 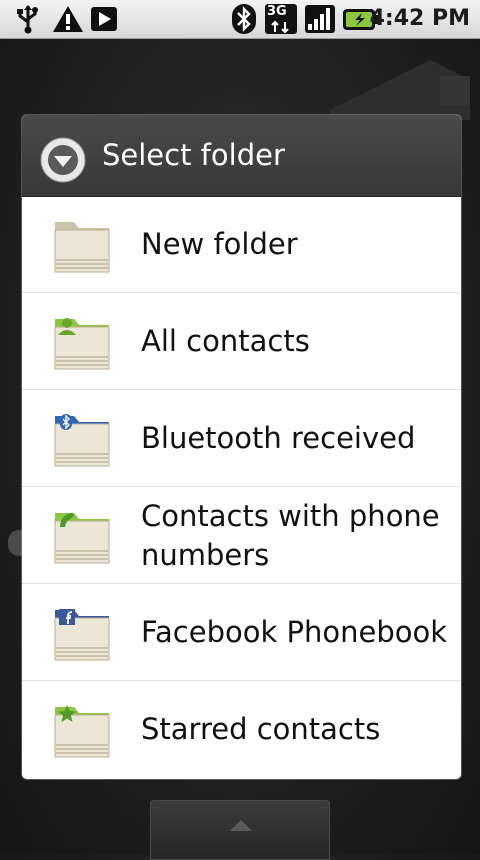 I want to click on folder-facebook-icon, so click(x=82, y=635).